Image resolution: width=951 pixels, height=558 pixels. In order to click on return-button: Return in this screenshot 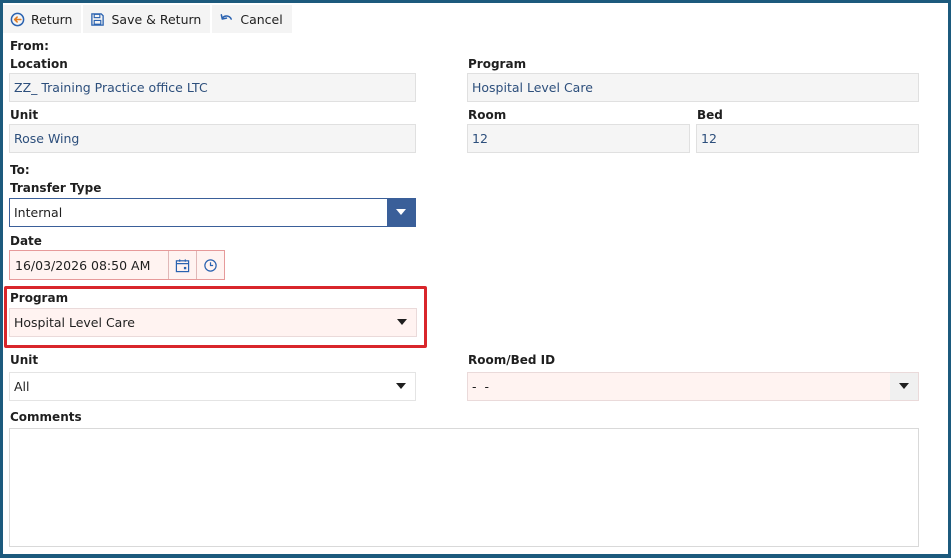, I will do `click(42, 19)`.